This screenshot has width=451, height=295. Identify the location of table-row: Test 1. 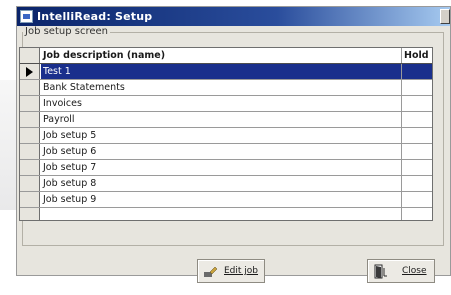
(226, 72).